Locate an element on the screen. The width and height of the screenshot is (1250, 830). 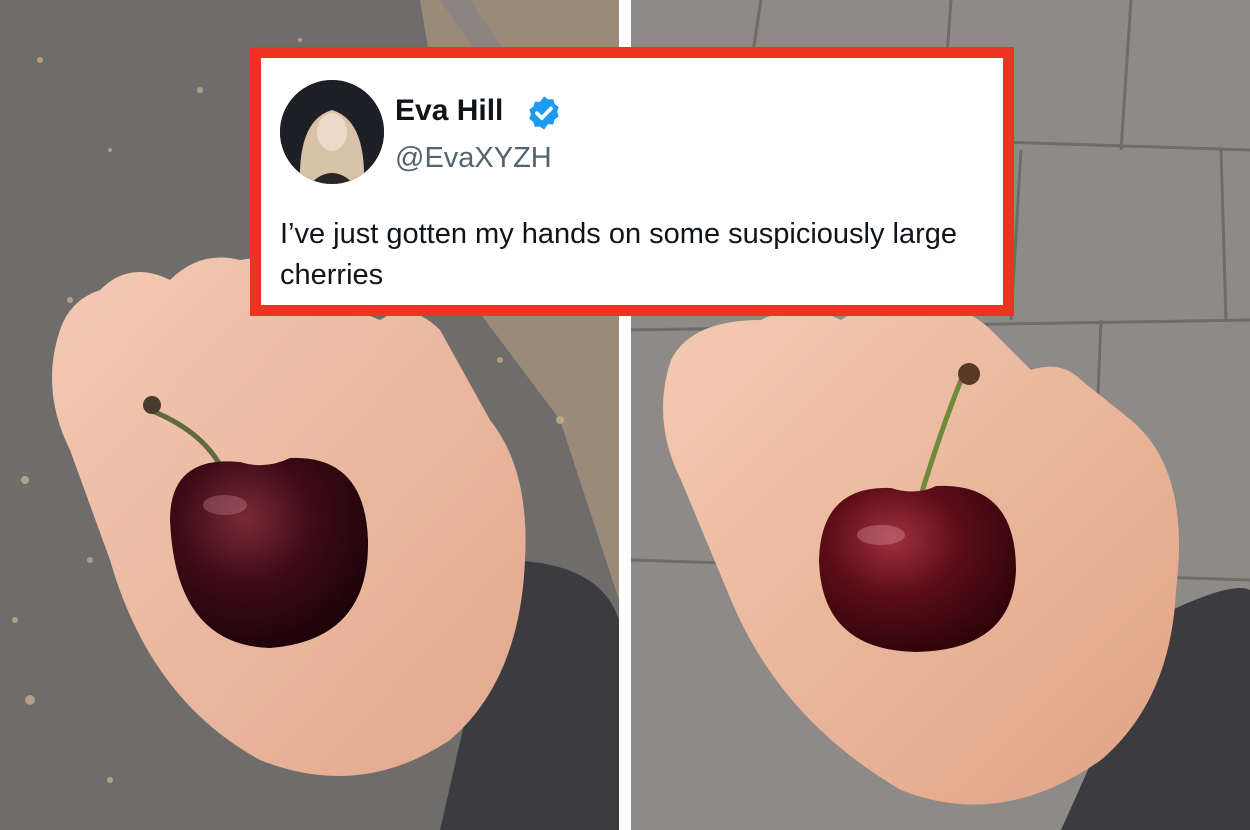
verified-badge-icon is located at coordinates (544, 113).